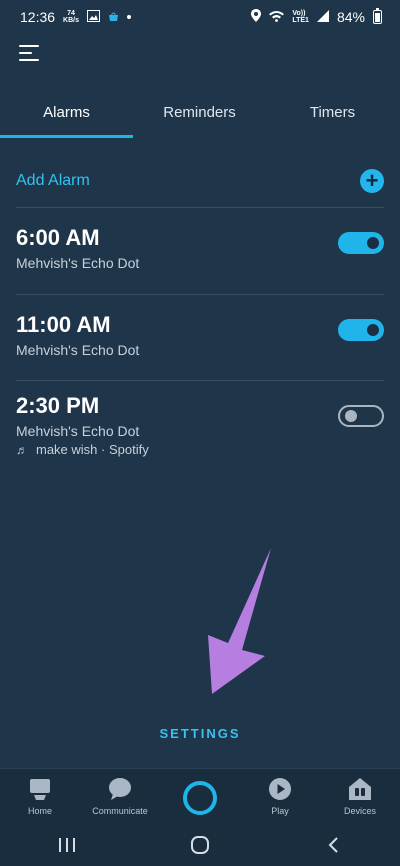 Image resolution: width=400 pixels, height=866 pixels. Describe the element at coordinates (360, 789) in the screenshot. I see `house-devices-icon` at that location.